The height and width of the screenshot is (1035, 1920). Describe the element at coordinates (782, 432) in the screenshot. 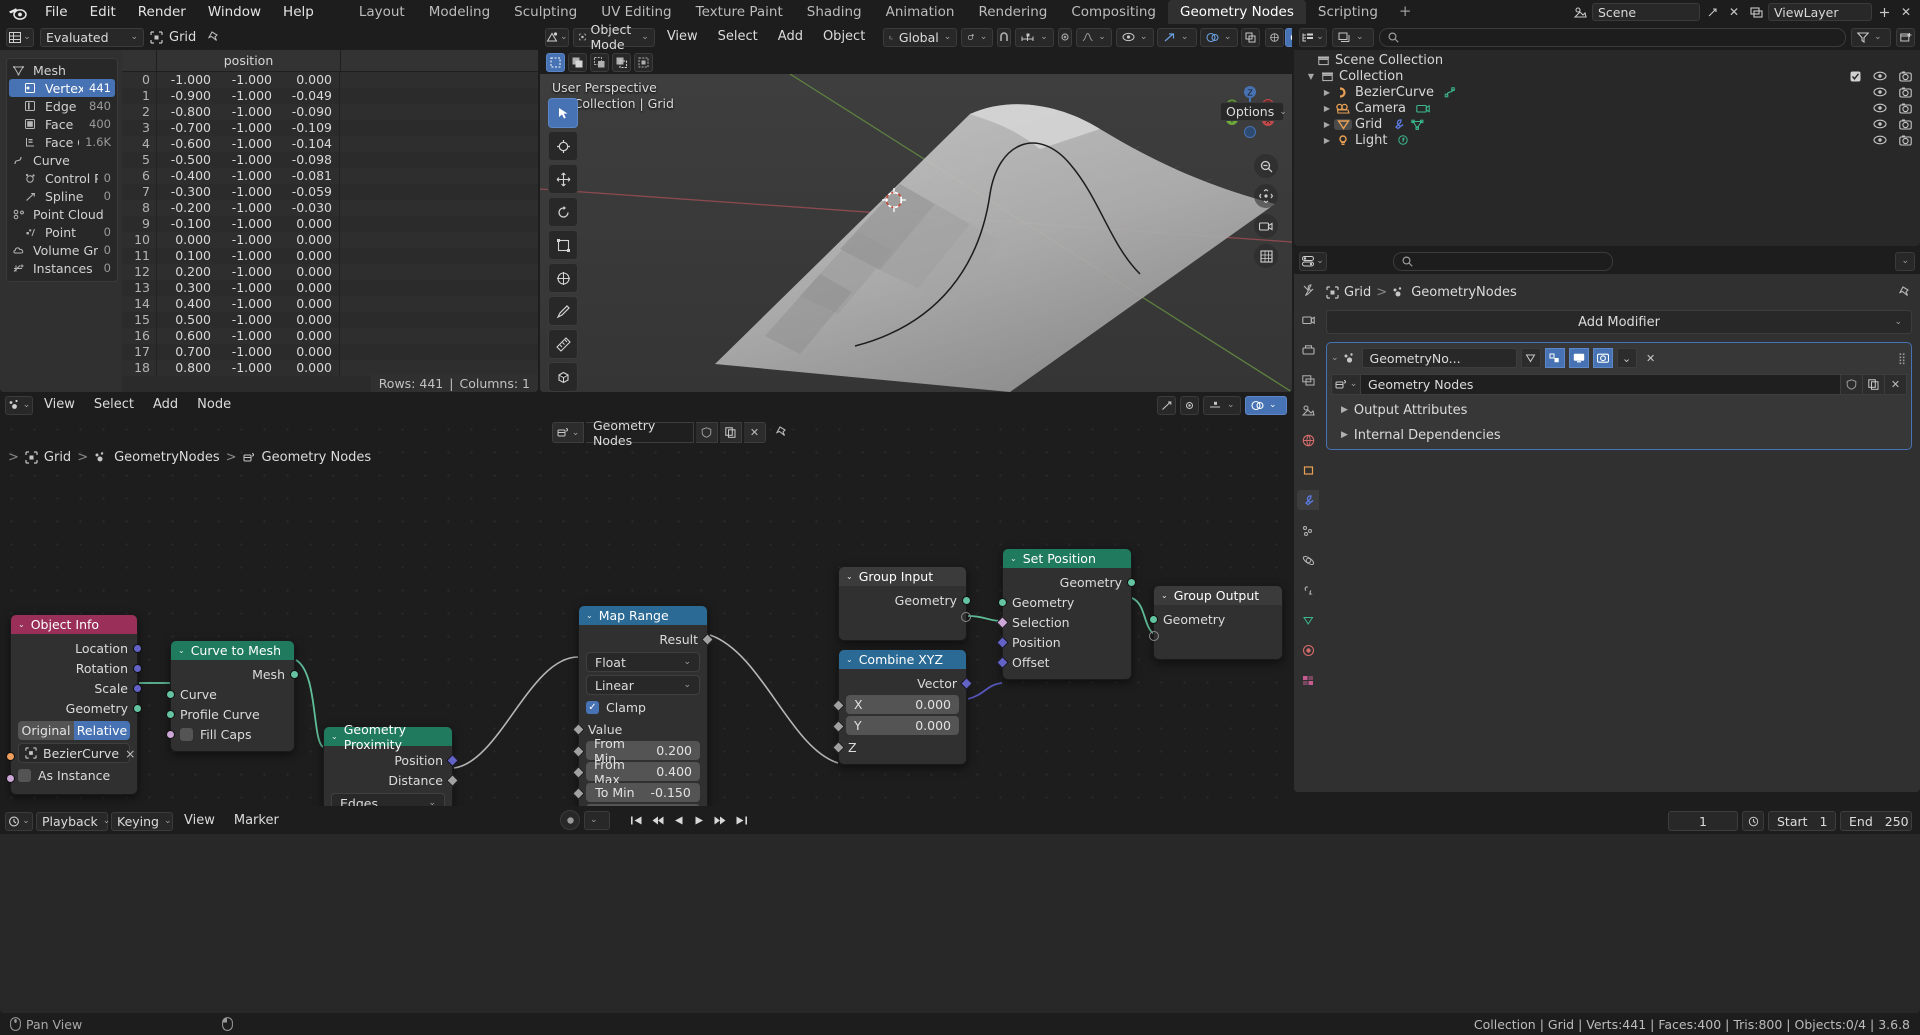

I see `pin-icon` at that location.